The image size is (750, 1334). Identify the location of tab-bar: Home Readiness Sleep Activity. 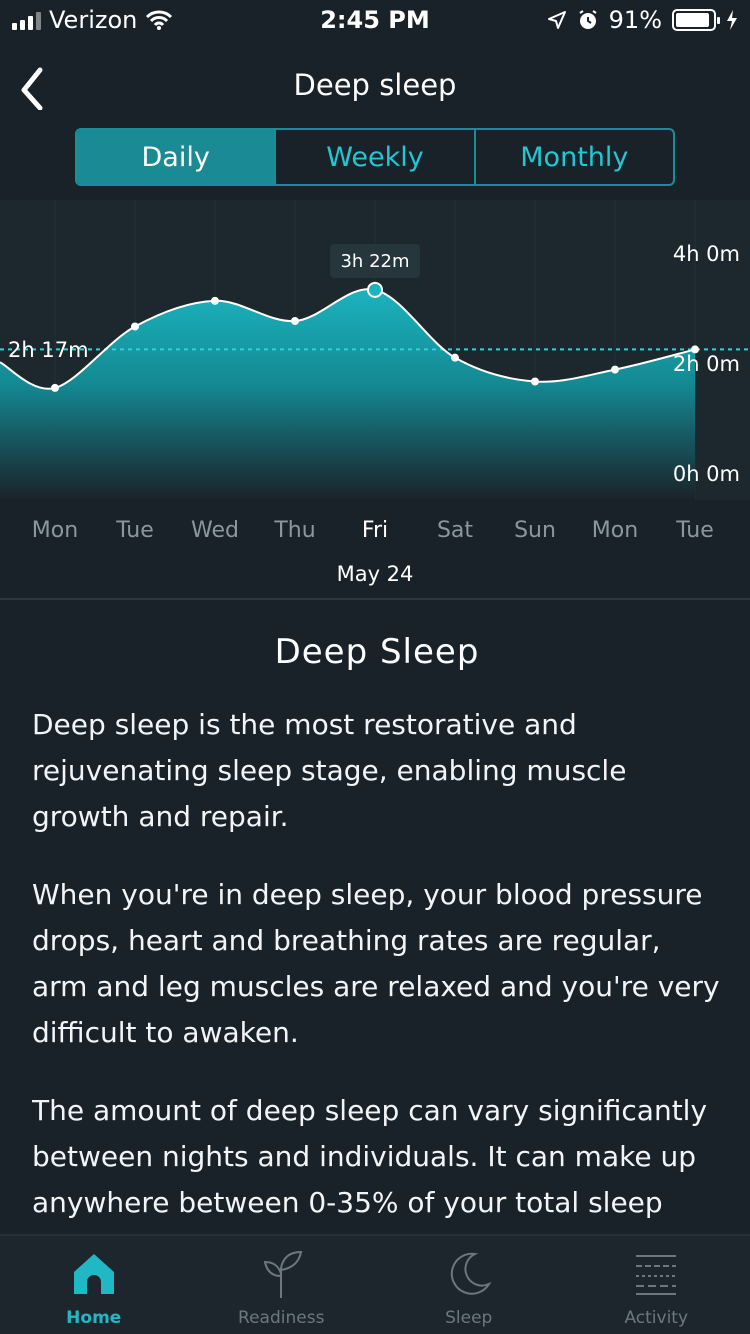
(375, 1284).